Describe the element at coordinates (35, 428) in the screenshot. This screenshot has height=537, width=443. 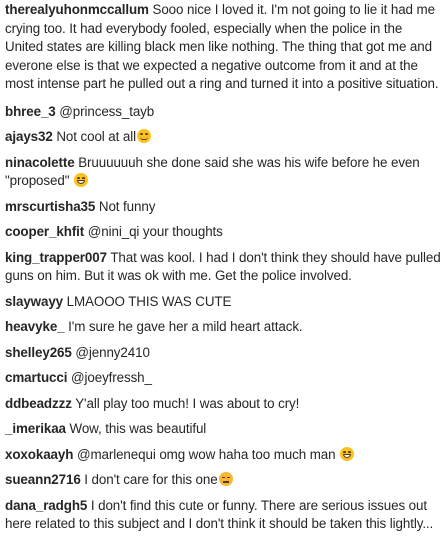
I see `comment-username: _imerikaa` at that location.